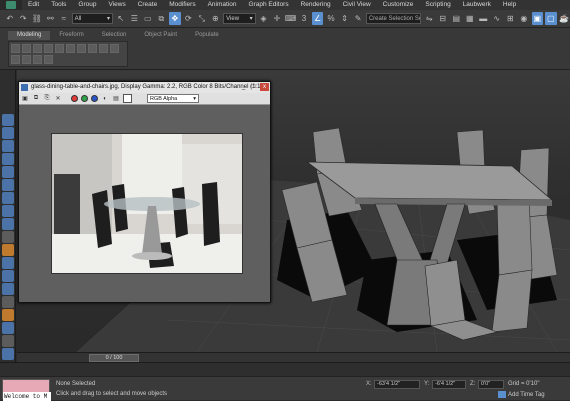 Image resolution: width=570 pixels, height=401 pixels. What do you see at coordinates (7, 198) in the screenshot?
I see `display-icon` at bounding box center [7, 198].